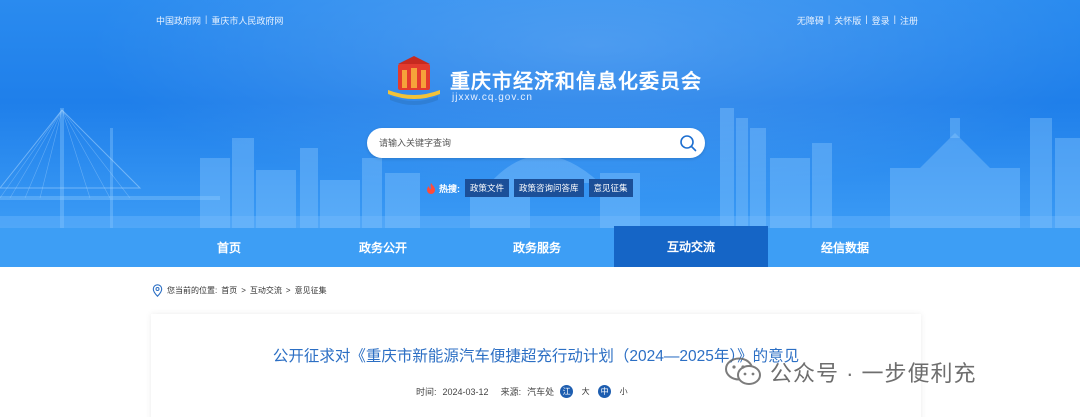  I want to click on source-label: 来源:, so click(511, 392).